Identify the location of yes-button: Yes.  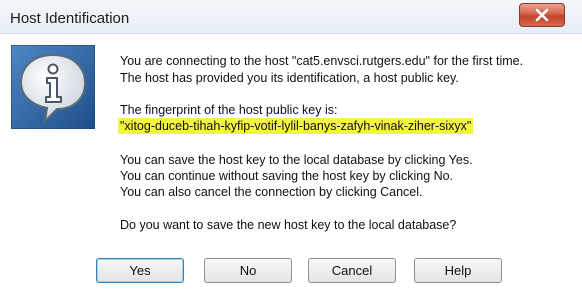
(140, 270).